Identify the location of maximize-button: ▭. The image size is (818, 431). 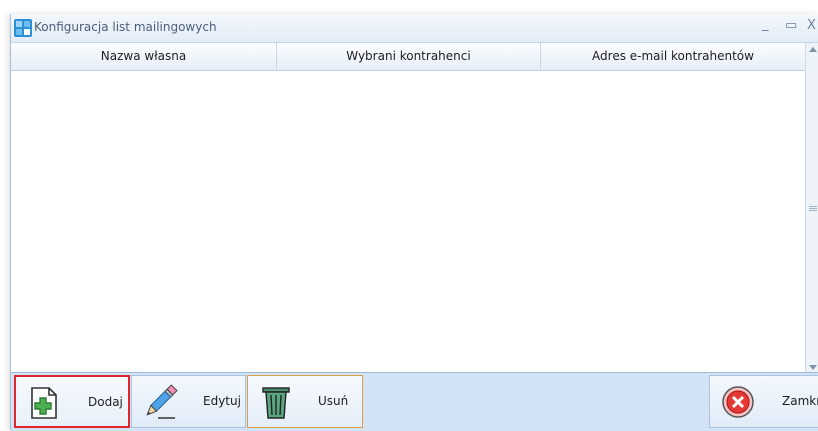
(791, 25).